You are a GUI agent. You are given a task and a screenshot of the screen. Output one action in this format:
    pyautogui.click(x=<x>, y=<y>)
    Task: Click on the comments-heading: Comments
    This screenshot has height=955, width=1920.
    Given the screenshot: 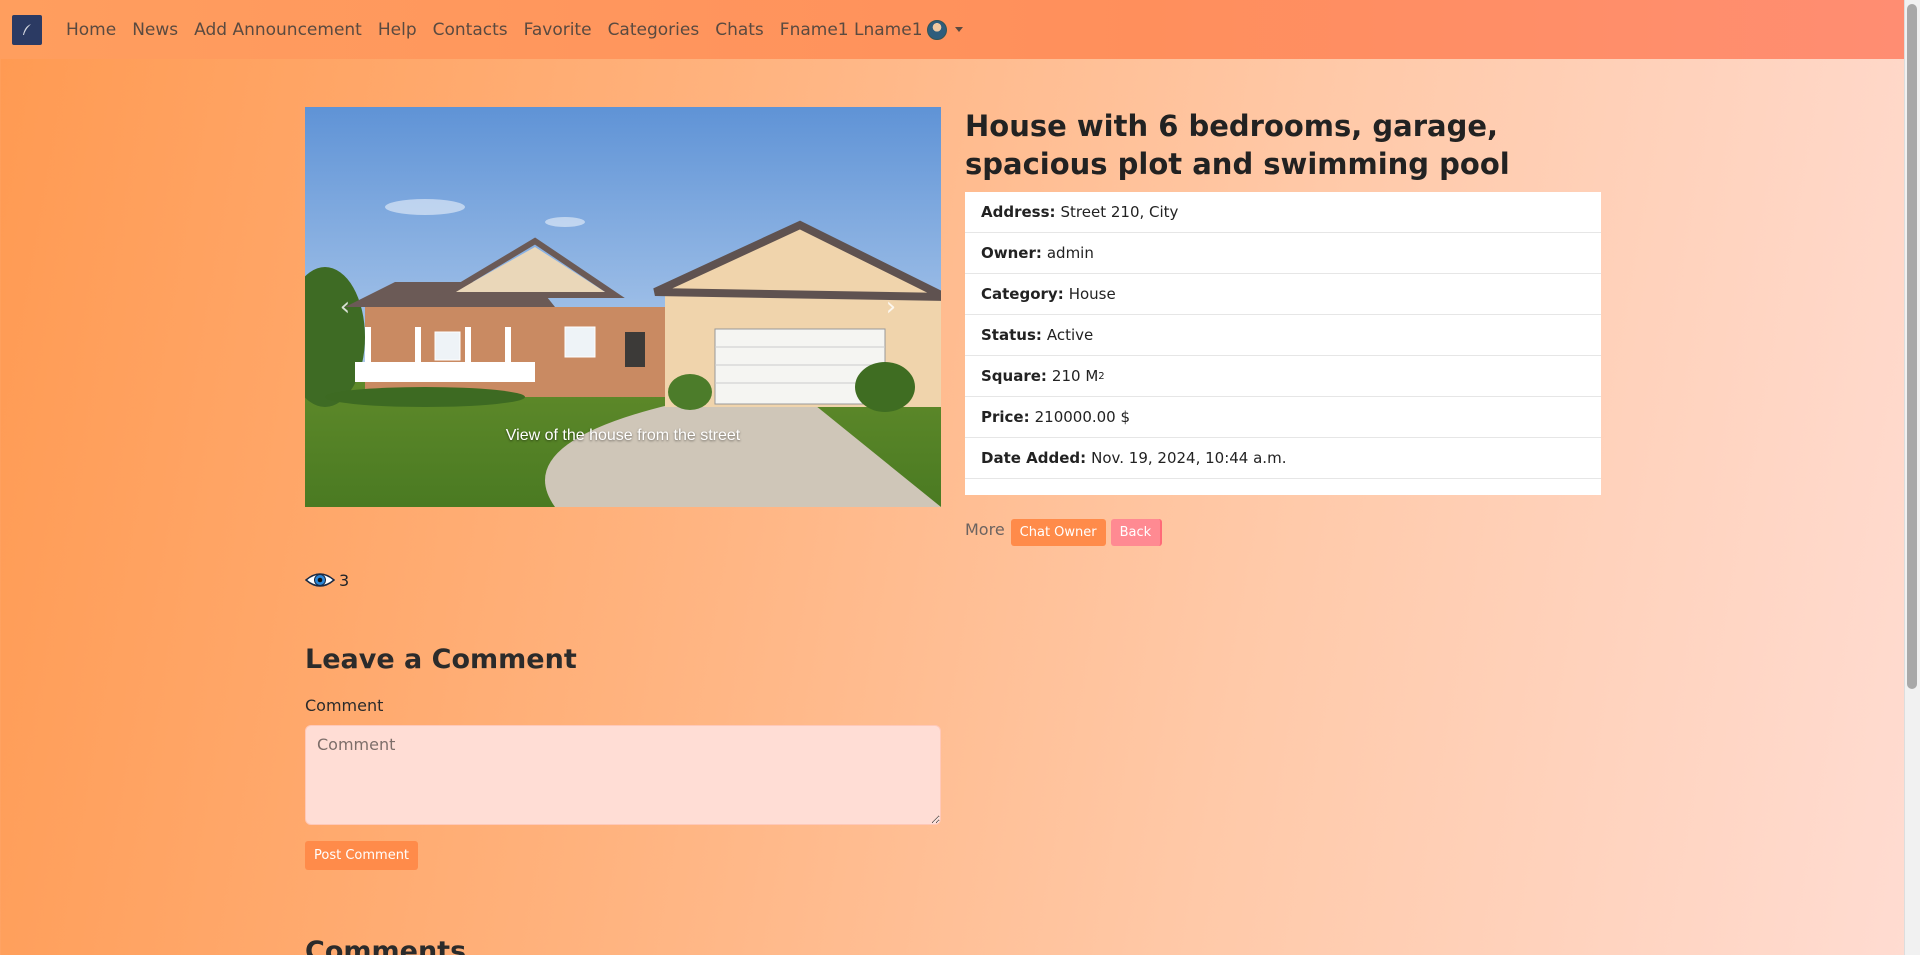 What is the action you would take?
    pyautogui.click(x=386, y=945)
    